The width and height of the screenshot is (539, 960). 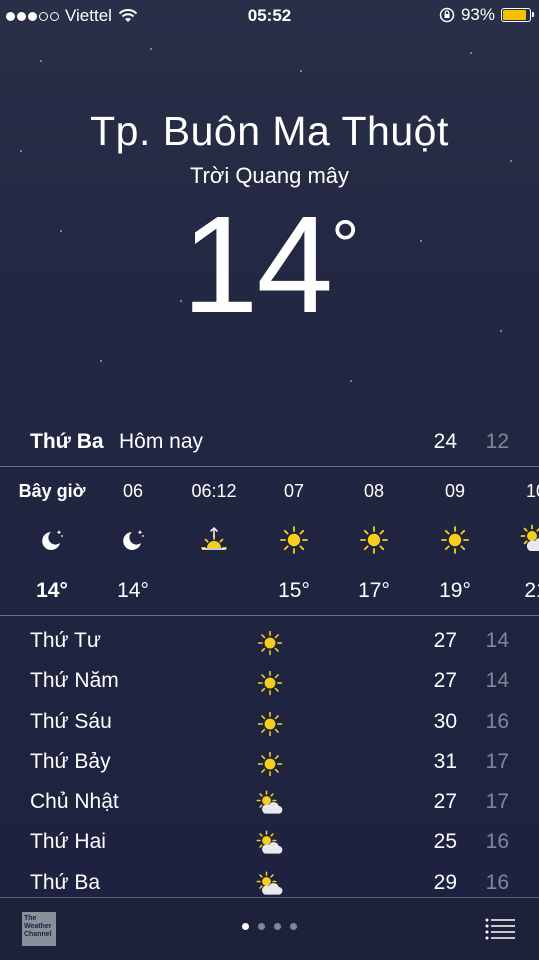 What do you see at coordinates (74, 681) in the screenshot?
I see `day-name: Thứ Năm` at bounding box center [74, 681].